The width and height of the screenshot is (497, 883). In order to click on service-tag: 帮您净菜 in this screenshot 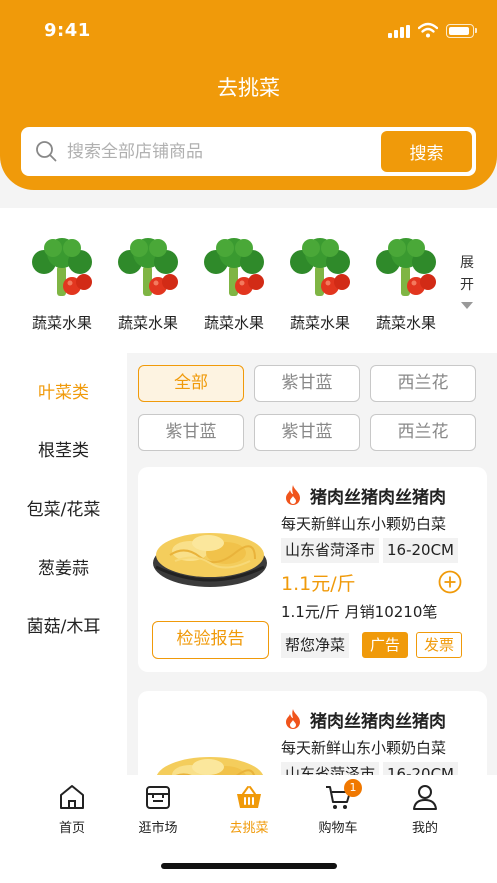, I will do `click(315, 645)`.